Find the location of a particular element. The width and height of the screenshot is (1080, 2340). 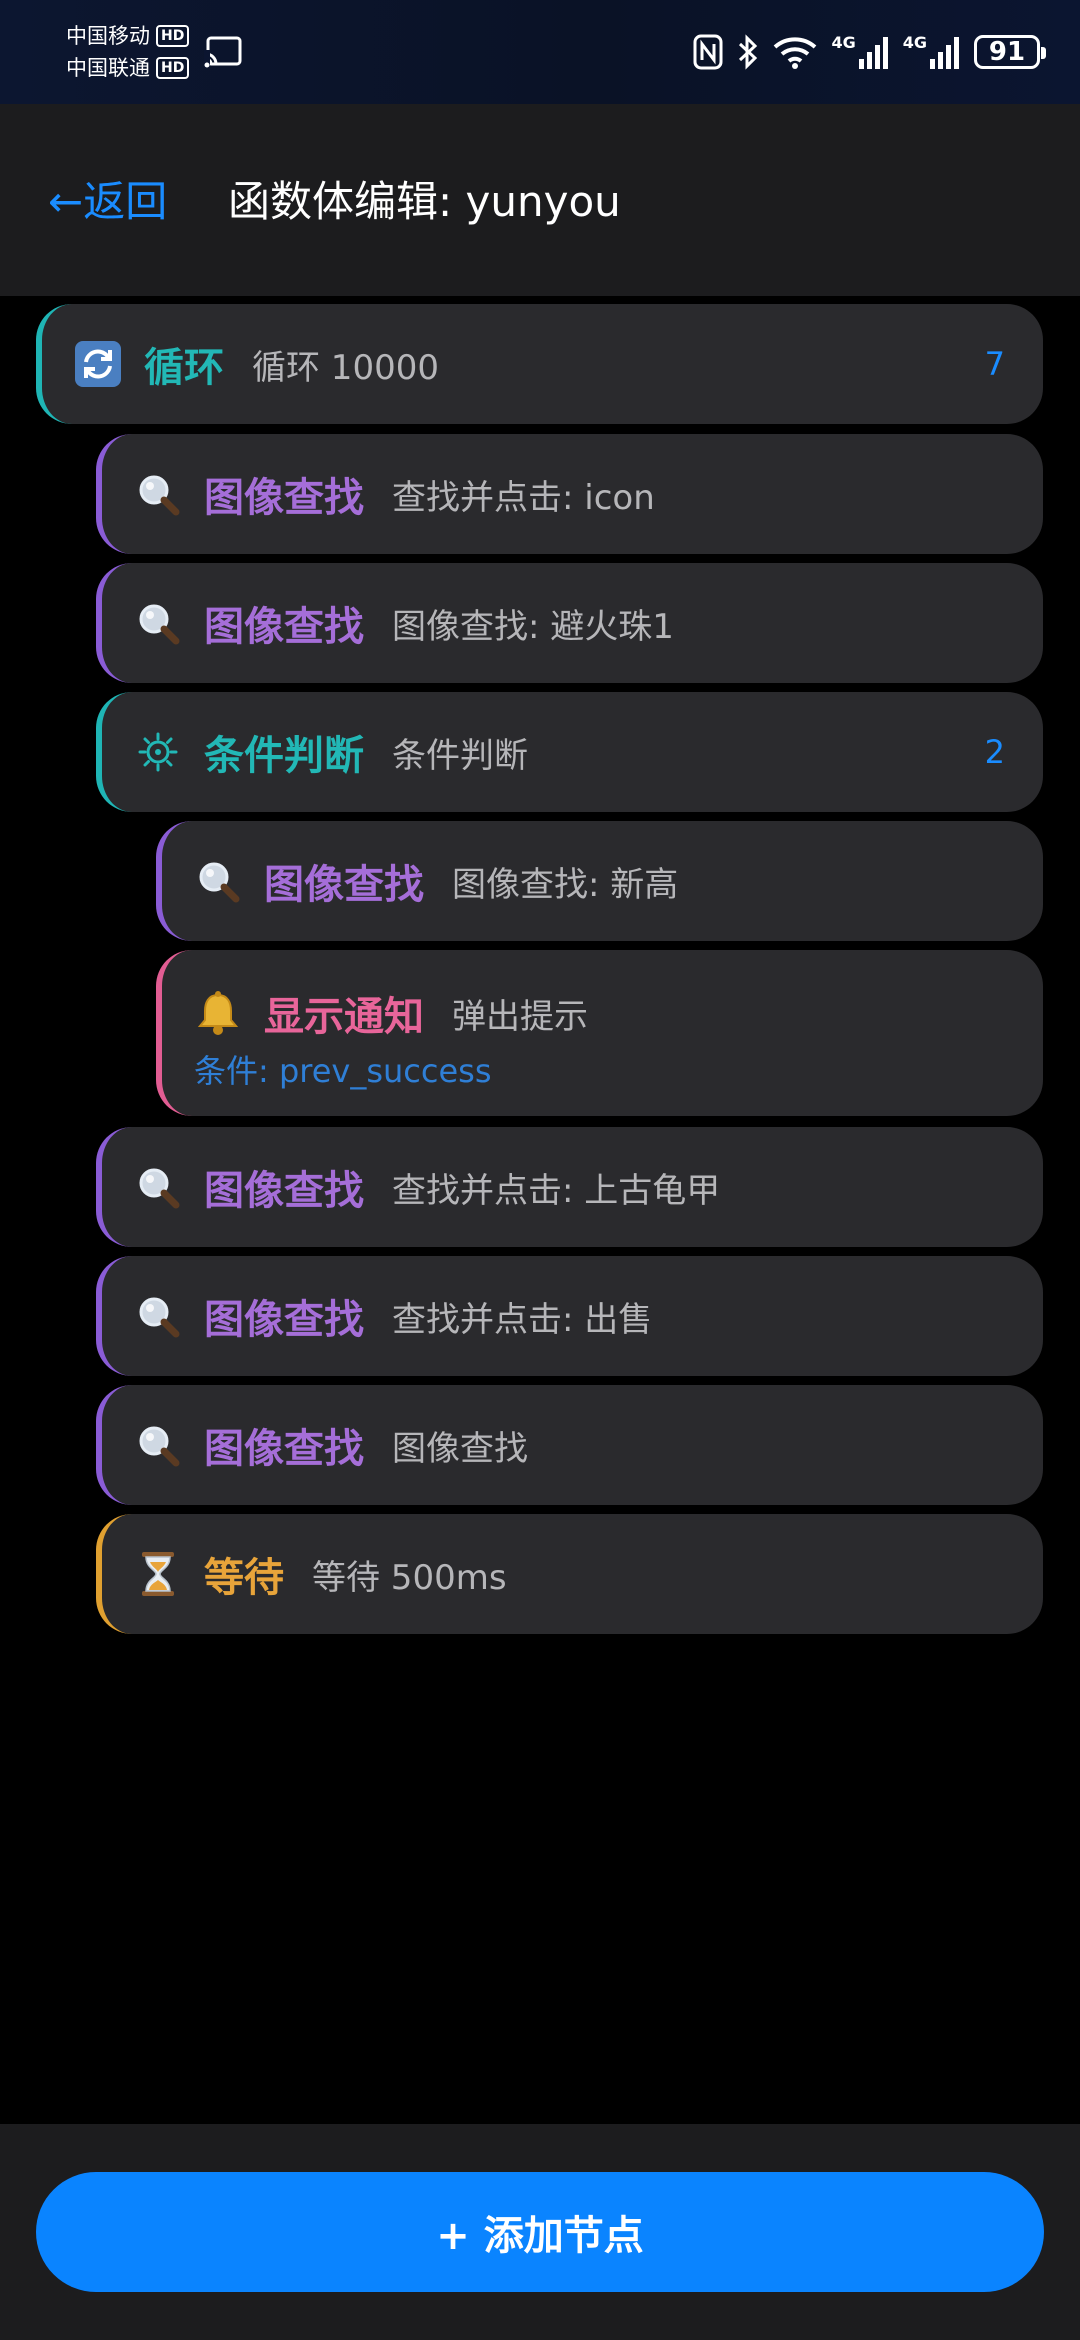

list-item-image-find: 图像查找 图像查找: 避火珠1 is located at coordinates (569, 623).